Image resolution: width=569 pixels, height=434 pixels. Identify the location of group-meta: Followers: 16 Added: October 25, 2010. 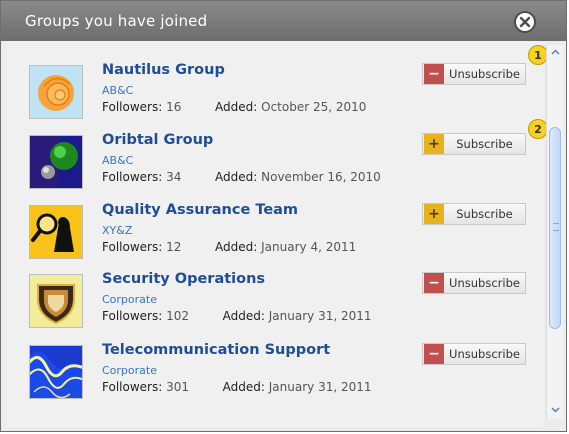
(234, 107).